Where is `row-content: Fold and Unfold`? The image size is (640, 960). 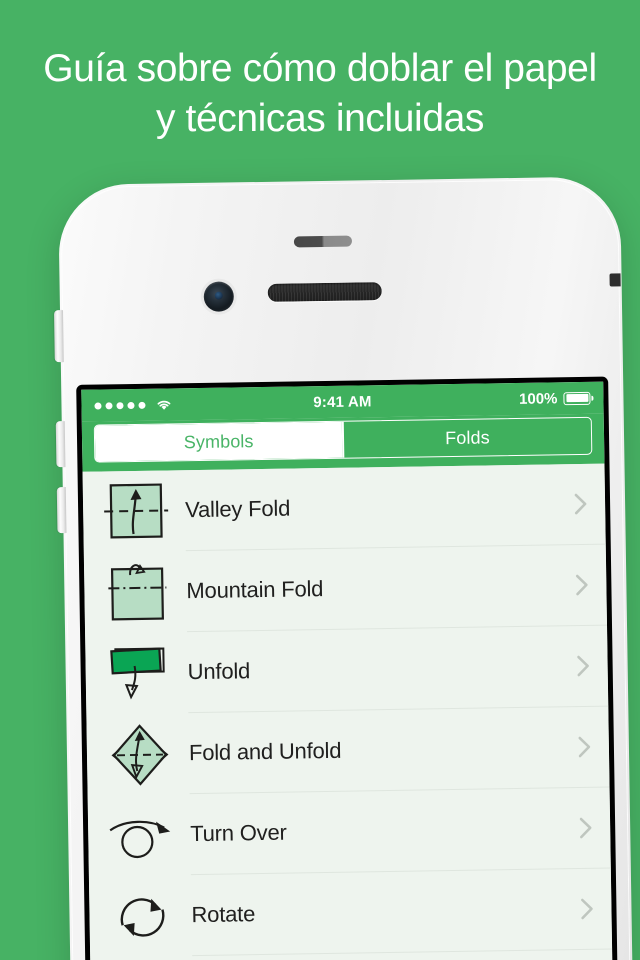 row-content: Fold and Unfold is located at coordinates (399, 750).